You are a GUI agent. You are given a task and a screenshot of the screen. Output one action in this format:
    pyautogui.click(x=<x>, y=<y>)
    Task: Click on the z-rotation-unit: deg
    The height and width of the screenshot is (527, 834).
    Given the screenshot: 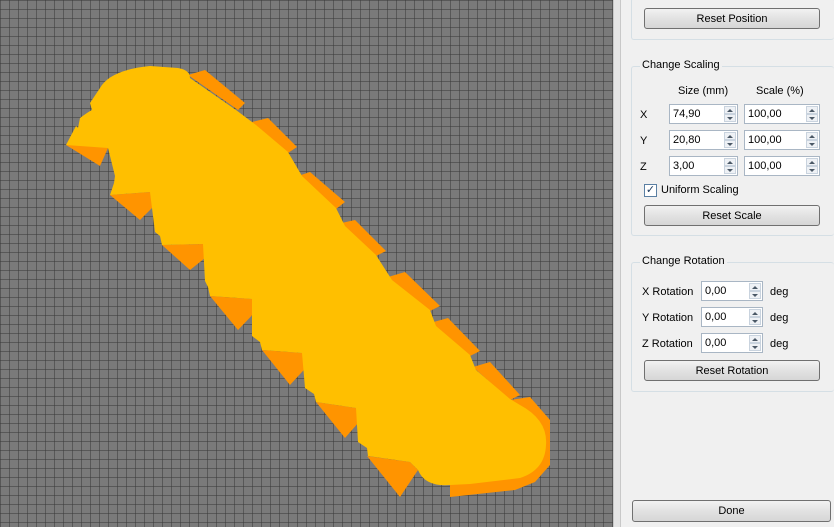 What is the action you would take?
    pyautogui.click(x=779, y=344)
    